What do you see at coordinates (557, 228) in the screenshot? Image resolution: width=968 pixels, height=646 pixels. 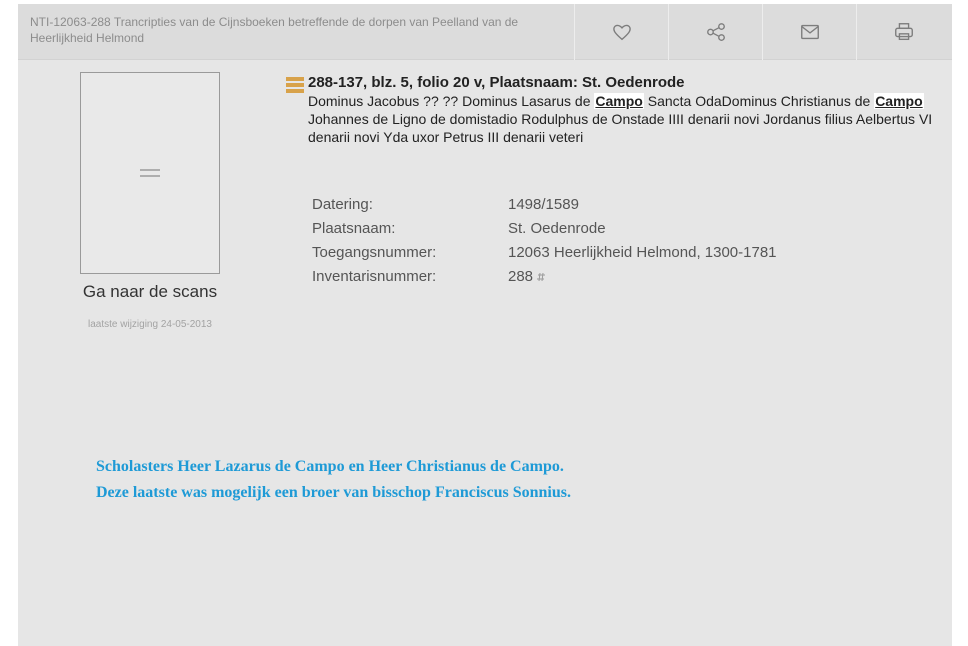 I see `field-value: St. Oedenrode` at bounding box center [557, 228].